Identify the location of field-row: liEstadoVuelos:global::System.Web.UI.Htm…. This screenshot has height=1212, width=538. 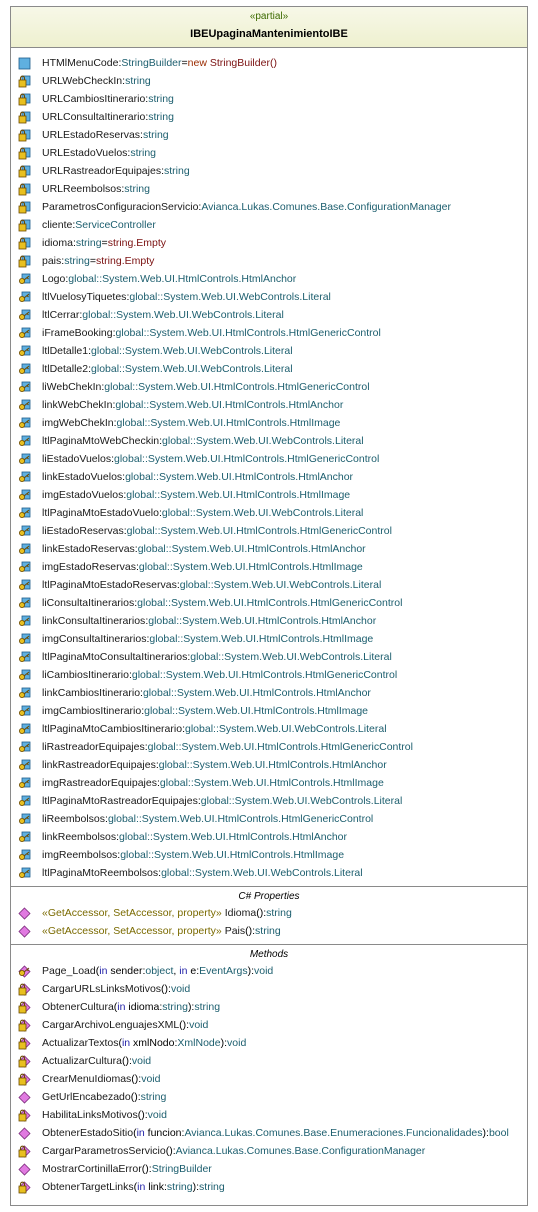
(269, 459).